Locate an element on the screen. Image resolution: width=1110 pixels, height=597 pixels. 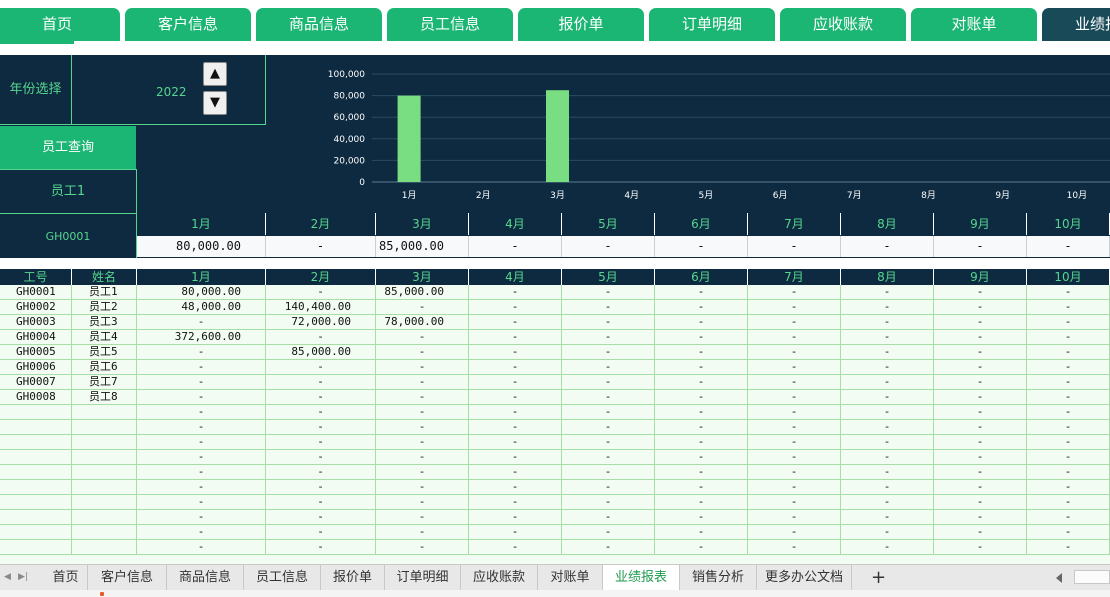
year-down-button: ▼ is located at coordinates (215, 103).